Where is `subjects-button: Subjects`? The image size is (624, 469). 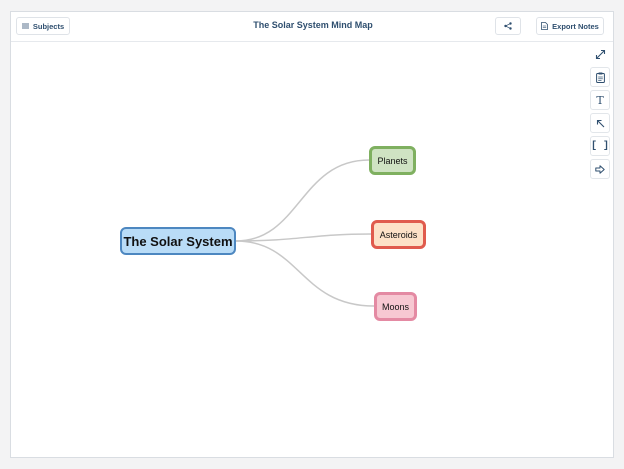 subjects-button: Subjects is located at coordinates (43, 26).